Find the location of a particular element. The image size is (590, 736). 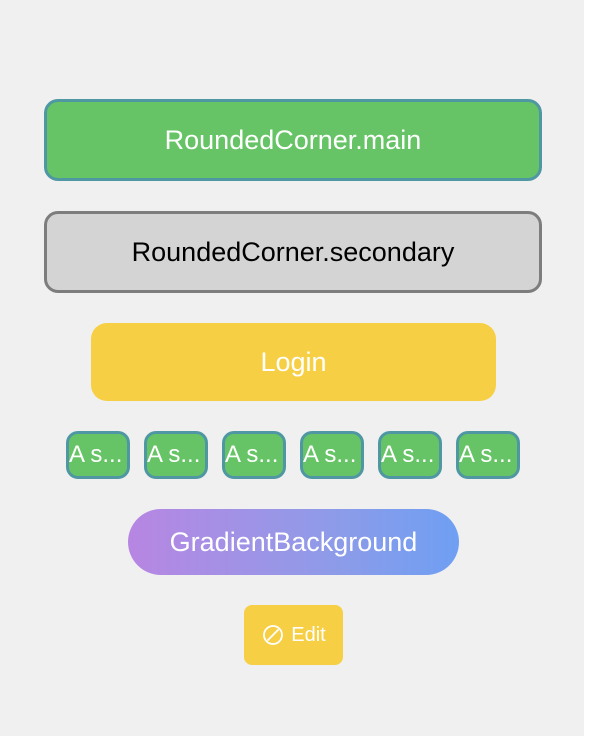

edit-button: Edit is located at coordinates (293, 635).